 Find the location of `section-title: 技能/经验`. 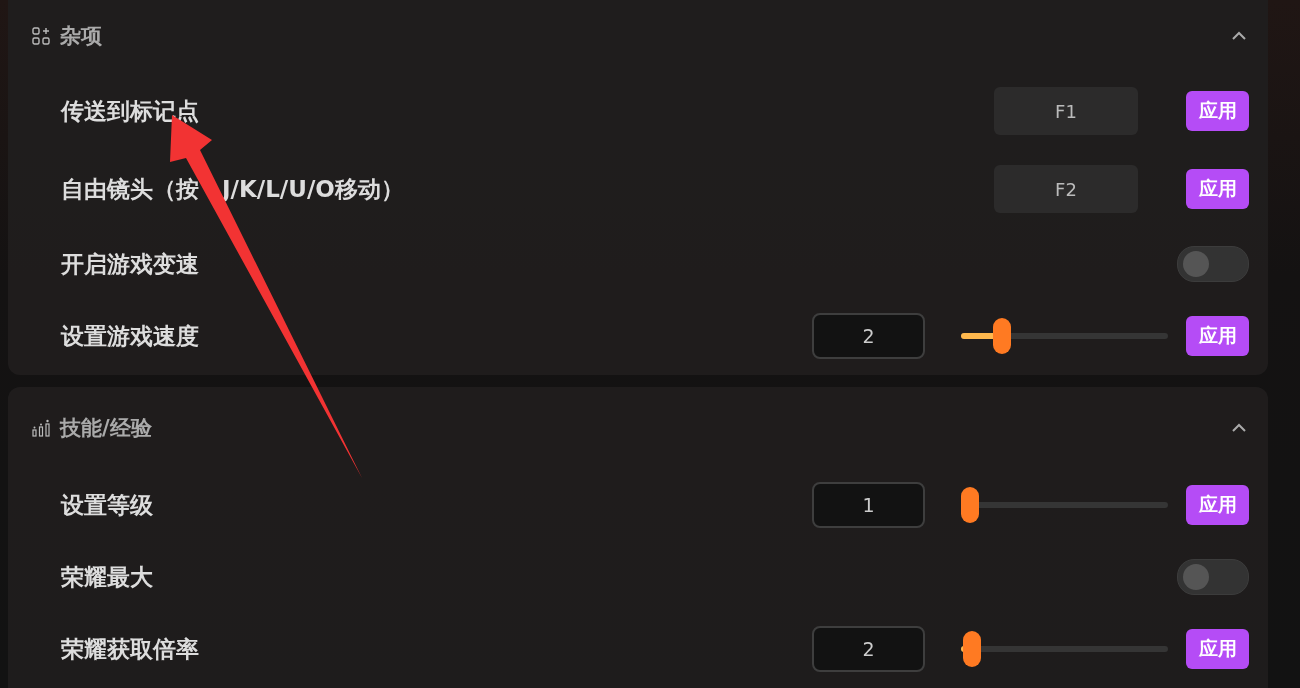

section-title: 技能/经验 is located at coordinates (106, 428).